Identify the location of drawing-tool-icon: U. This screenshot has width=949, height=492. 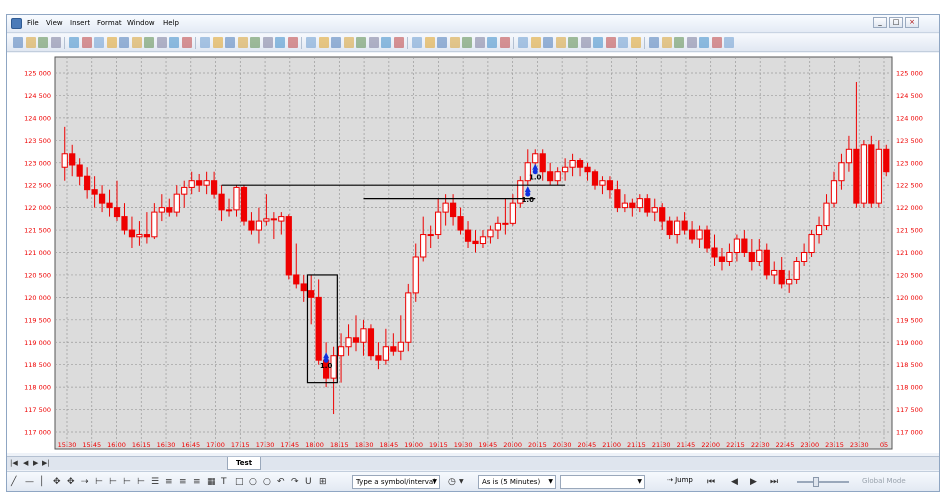
(308, 482).